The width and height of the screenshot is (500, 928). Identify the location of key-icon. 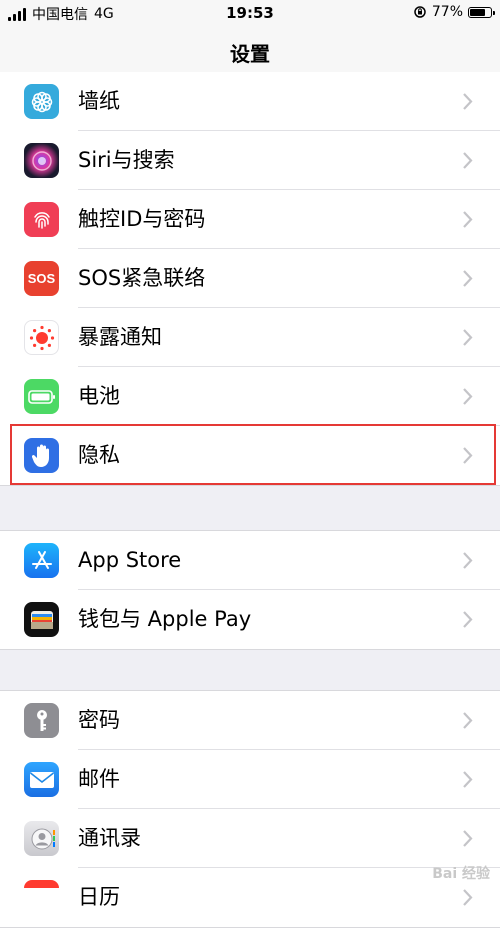
(41, 720).